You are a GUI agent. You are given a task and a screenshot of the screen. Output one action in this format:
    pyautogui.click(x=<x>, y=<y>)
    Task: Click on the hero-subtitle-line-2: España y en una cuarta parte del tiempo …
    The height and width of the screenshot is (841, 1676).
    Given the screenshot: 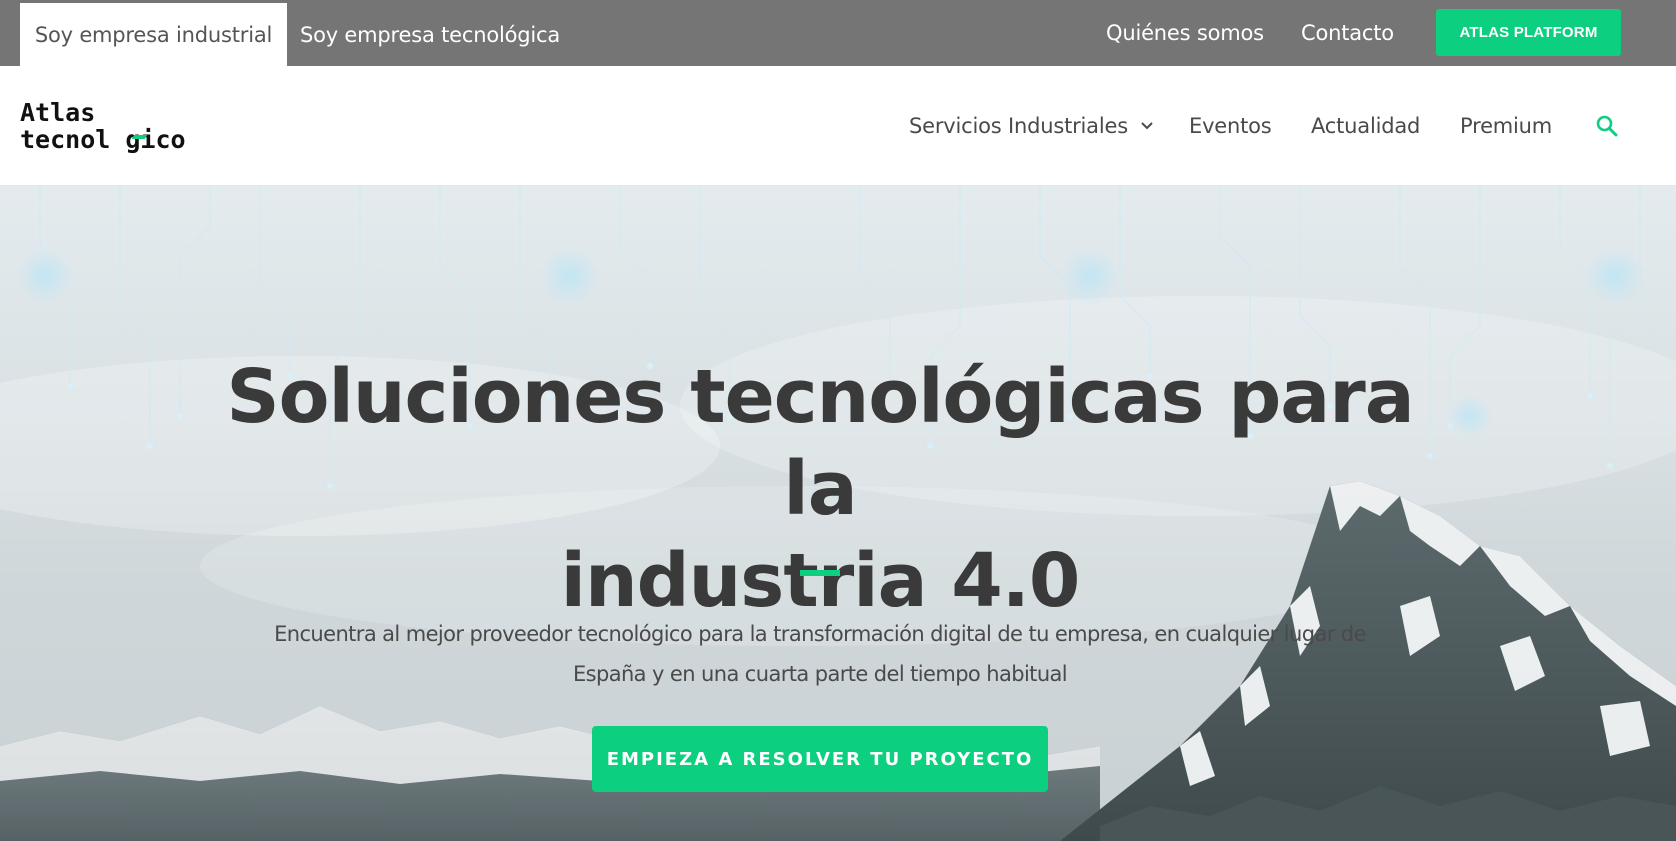 What is the action you would take?
    pyautogui.click(x=820, y=674)
    